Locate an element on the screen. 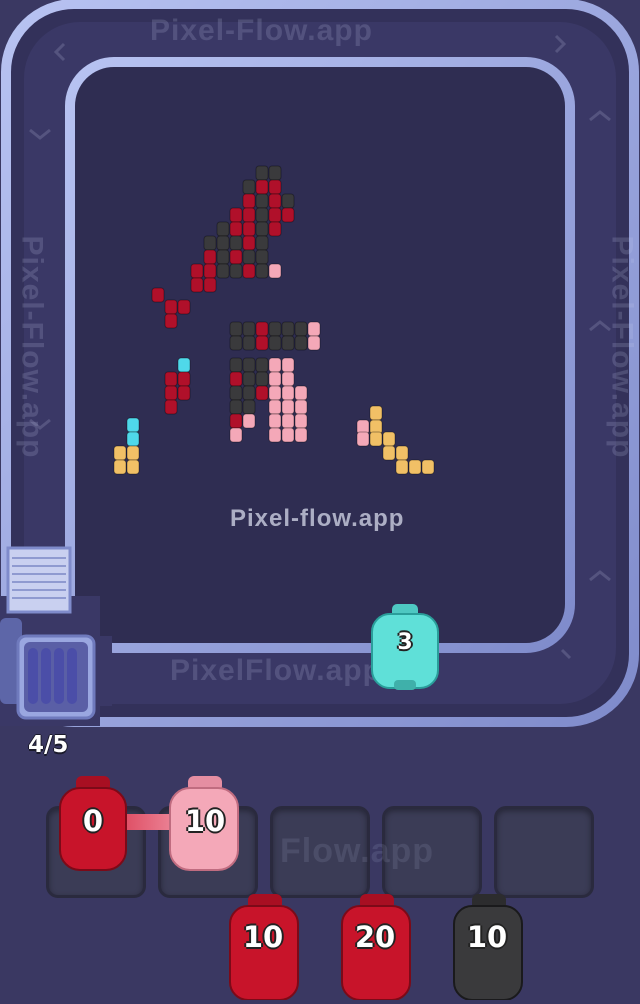 This screenshot has height=1004, width=640. slot-pig-pink: 10 is located at coordinates (203, 823).